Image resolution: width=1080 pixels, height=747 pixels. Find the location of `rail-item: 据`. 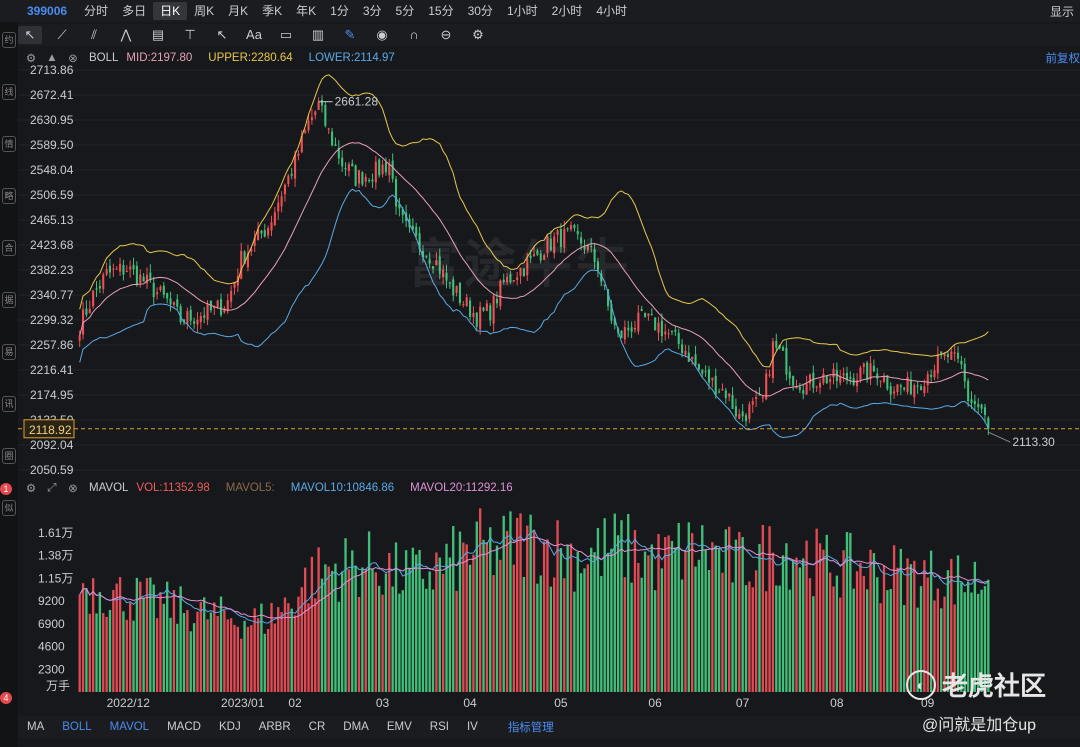

rail-item: 据 is located at coordinates (9, 300).